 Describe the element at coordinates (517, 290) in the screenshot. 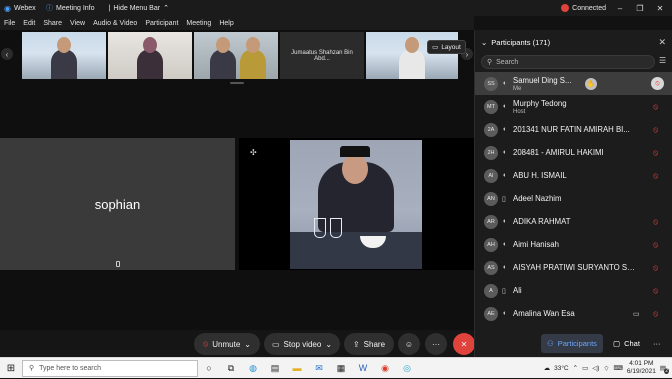

I see `participant-name: Ali` at that location.